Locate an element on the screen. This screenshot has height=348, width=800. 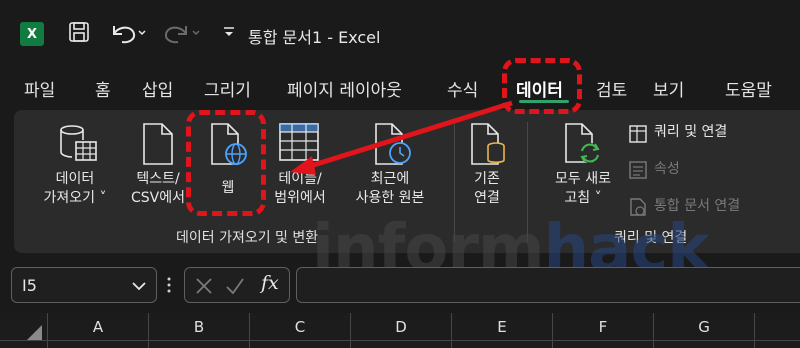
column-header-d: D is located at coordinates (401, 330).